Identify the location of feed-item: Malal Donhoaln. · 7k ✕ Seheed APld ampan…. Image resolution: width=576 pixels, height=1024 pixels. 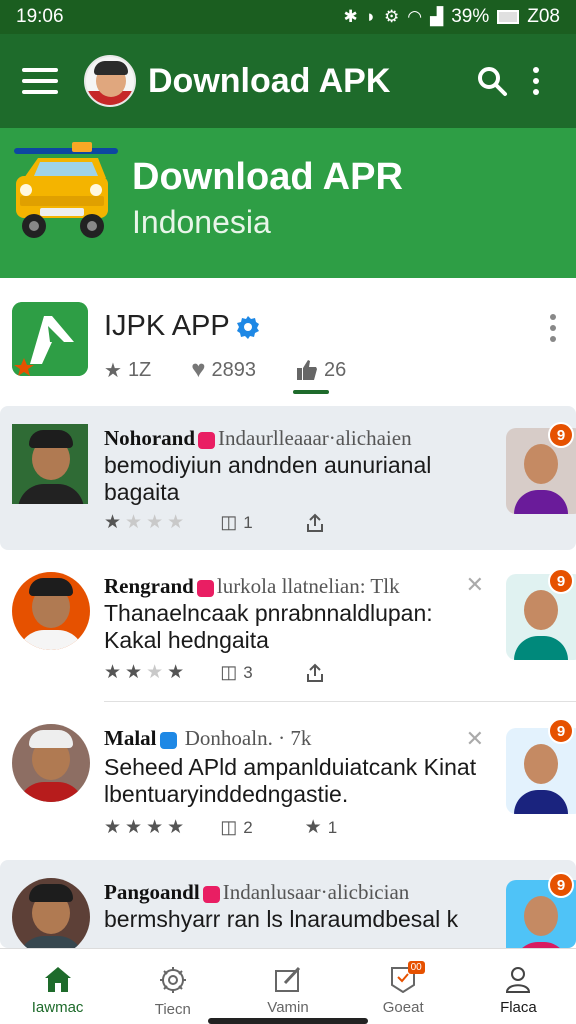
(288, 783).